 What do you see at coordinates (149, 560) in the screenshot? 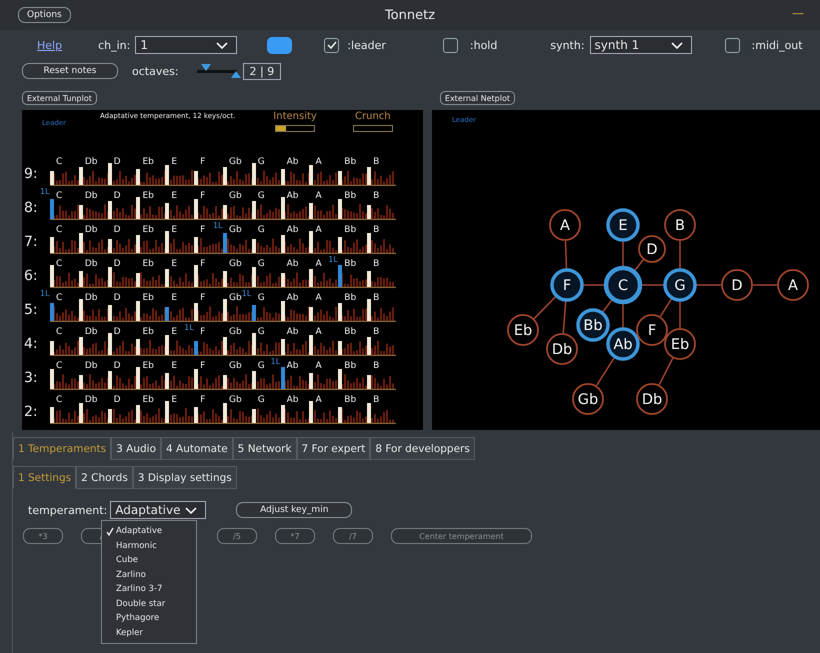
I see `temperament-option: Cube` at bounding box center [149, 560].